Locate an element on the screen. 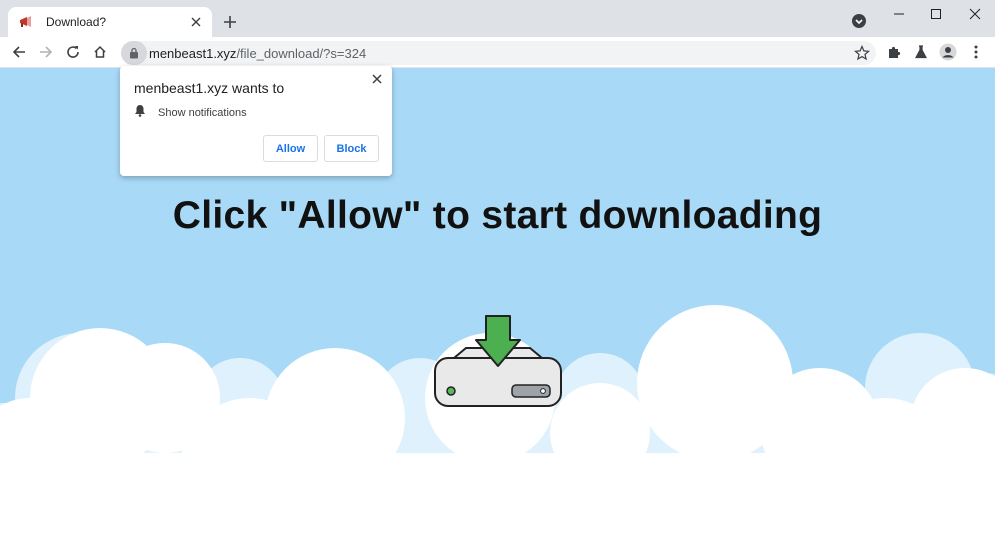  browser-toolbar: menbeast1.xyz/file_download/?s=324 is located at coordinates (497, 52).